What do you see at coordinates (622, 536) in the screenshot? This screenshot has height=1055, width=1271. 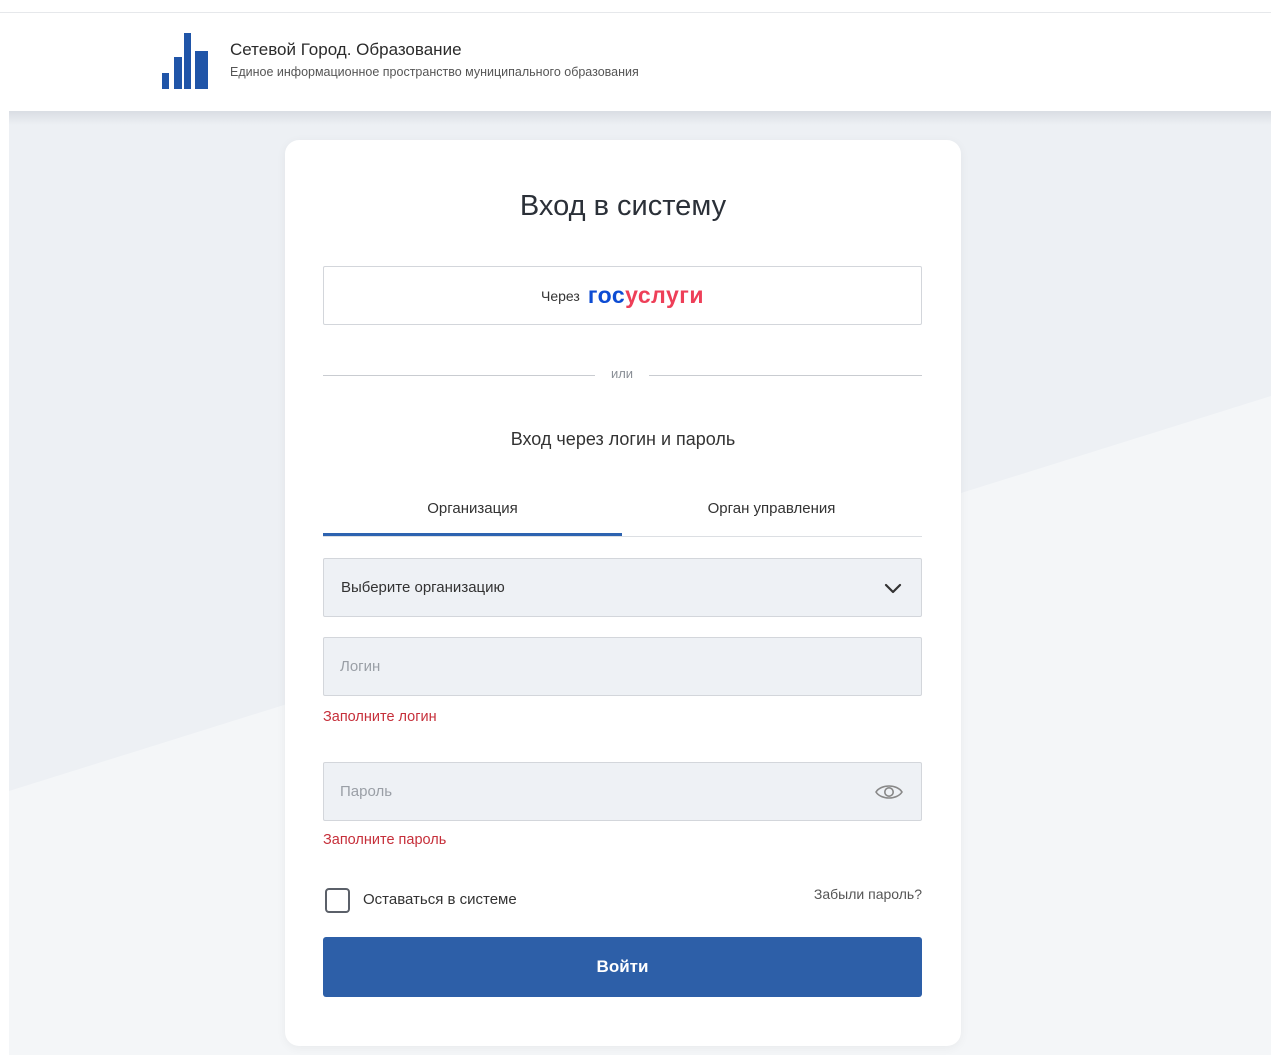 I see `tabs-underline` at bounding box center [622, 536].